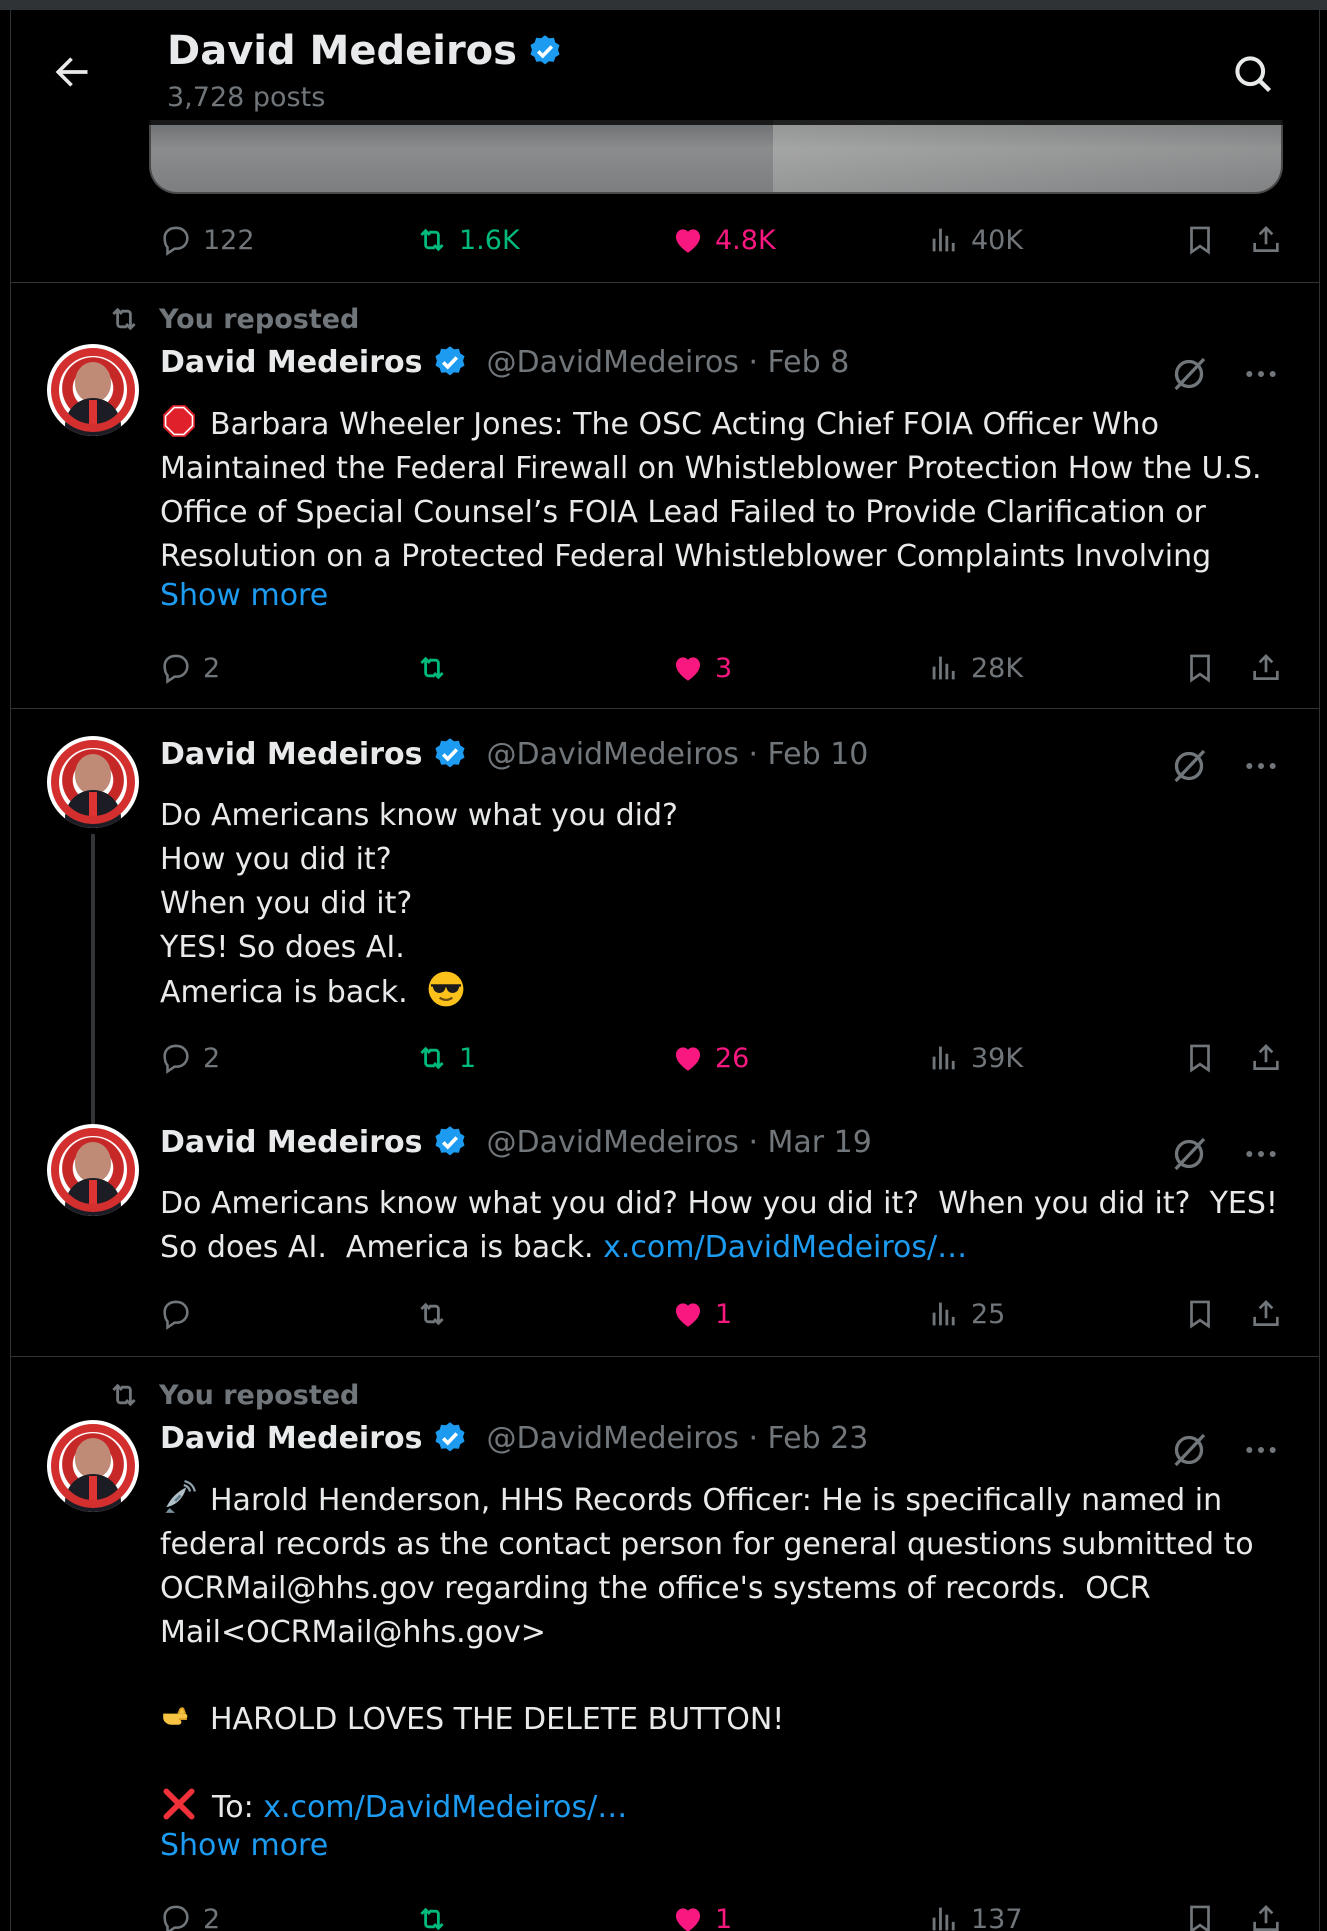 The image size is (1327, 1931). What do you see at coordinates (716, 157) in the screenshot?
I see `post-media-image` at bounding box center [716, 157].